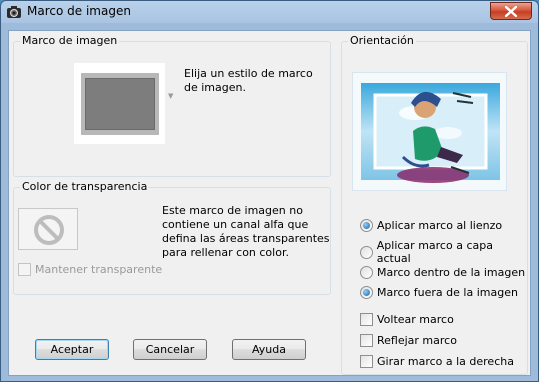 This screenshot has width=539, height=382. What do you see at coordinates (269, 349) in the screenshot?
I see `help-button: Ayuda` at bounding box center [269, 349].